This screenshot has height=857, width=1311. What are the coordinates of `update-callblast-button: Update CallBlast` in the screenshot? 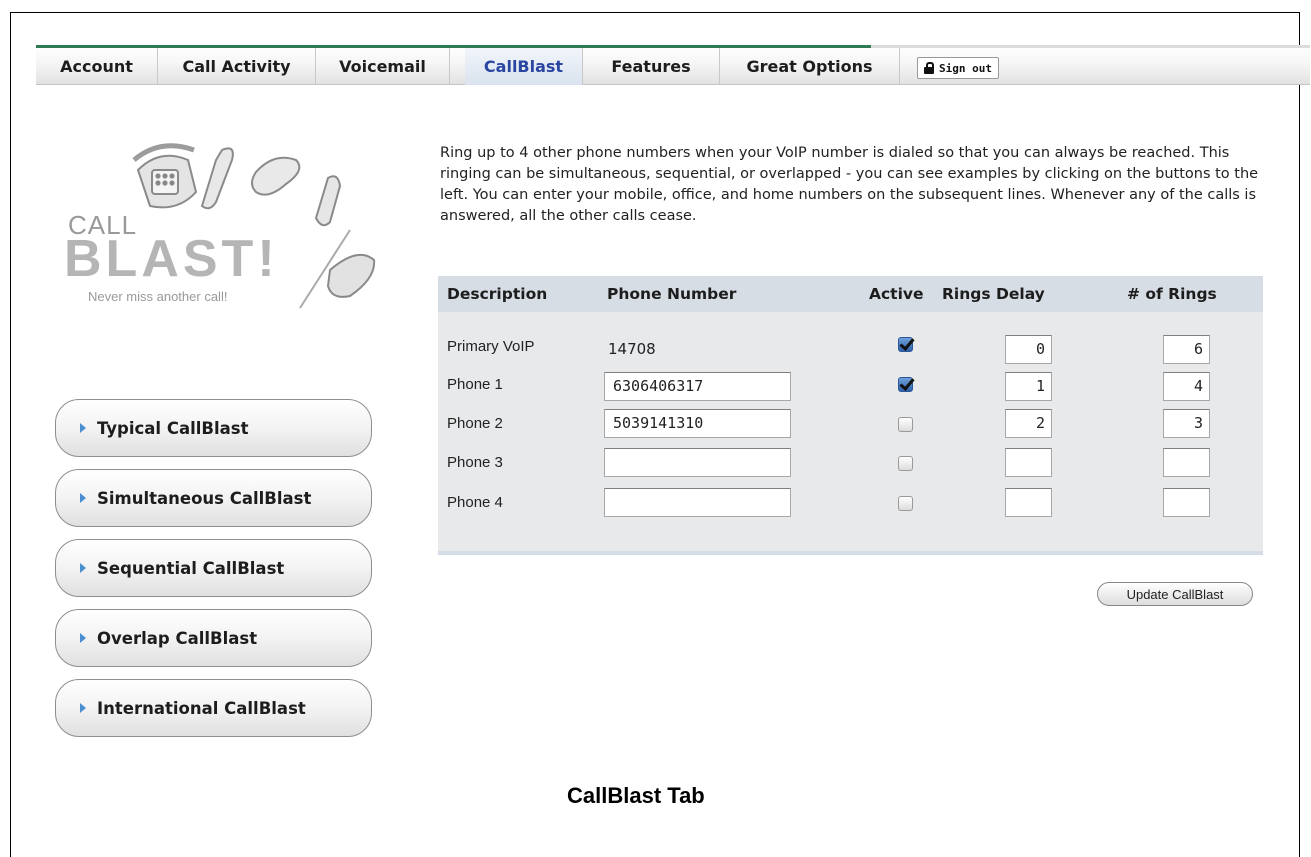 It's located at (1175, 594).